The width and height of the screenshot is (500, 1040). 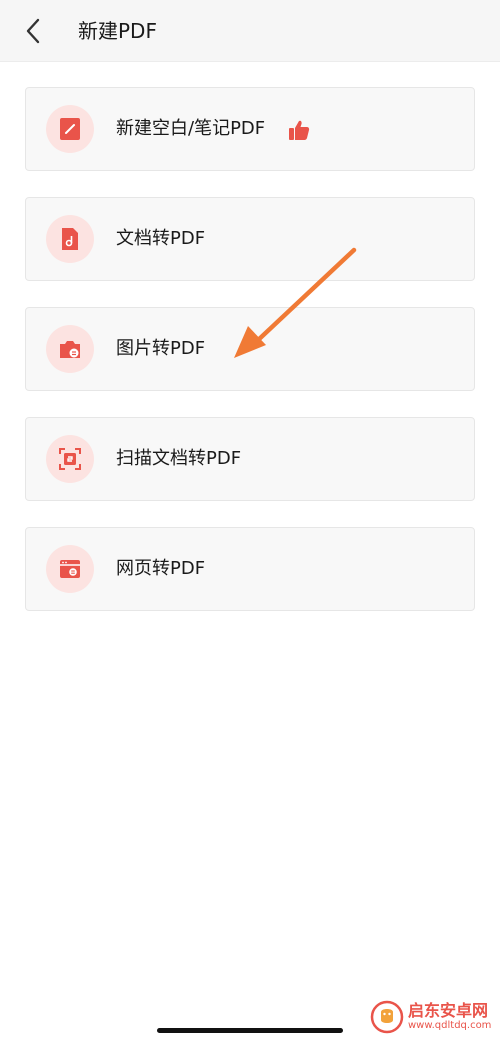 What do you see at coordinates (179, 458) in the screenshot?
I see `menu-item-label: 扫描文档转PDF` at bounding box center [179, 458].